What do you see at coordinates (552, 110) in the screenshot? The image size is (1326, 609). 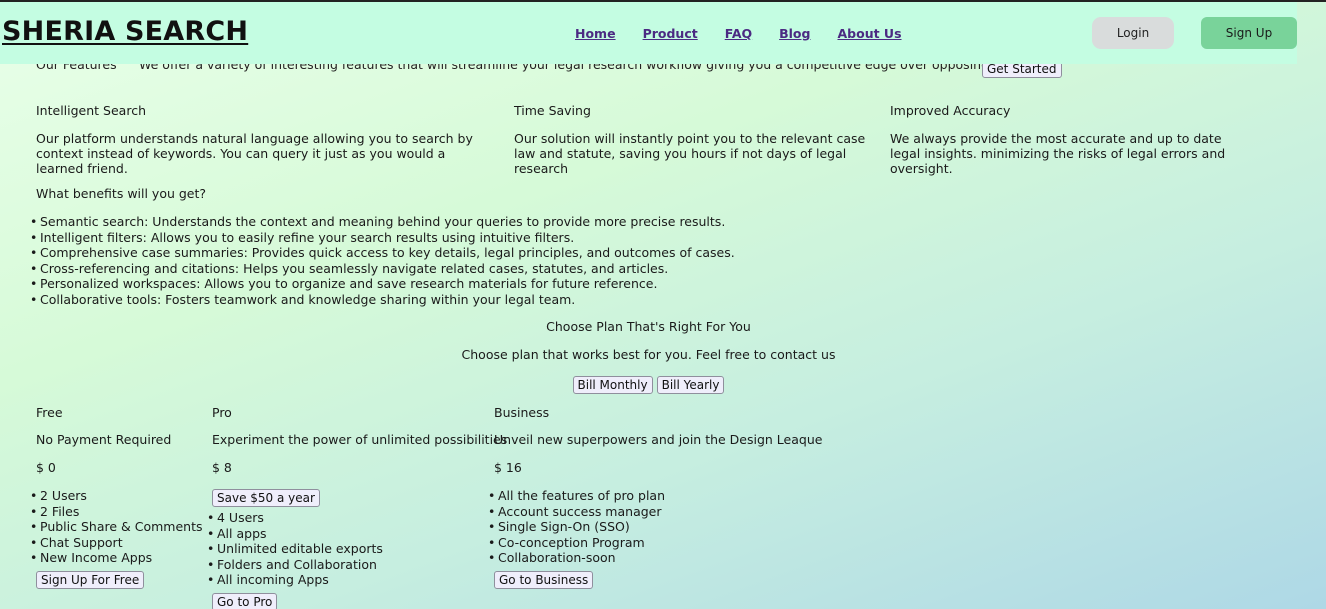 I see `feature-title: Time Saving` at bounding box center [552, 110].